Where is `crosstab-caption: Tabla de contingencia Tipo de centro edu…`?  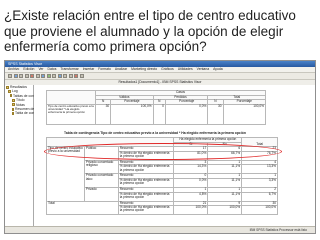 crosstab-caption: Tabla de contingencia Tipo de centro edu… is located at coordinates (155, 133).